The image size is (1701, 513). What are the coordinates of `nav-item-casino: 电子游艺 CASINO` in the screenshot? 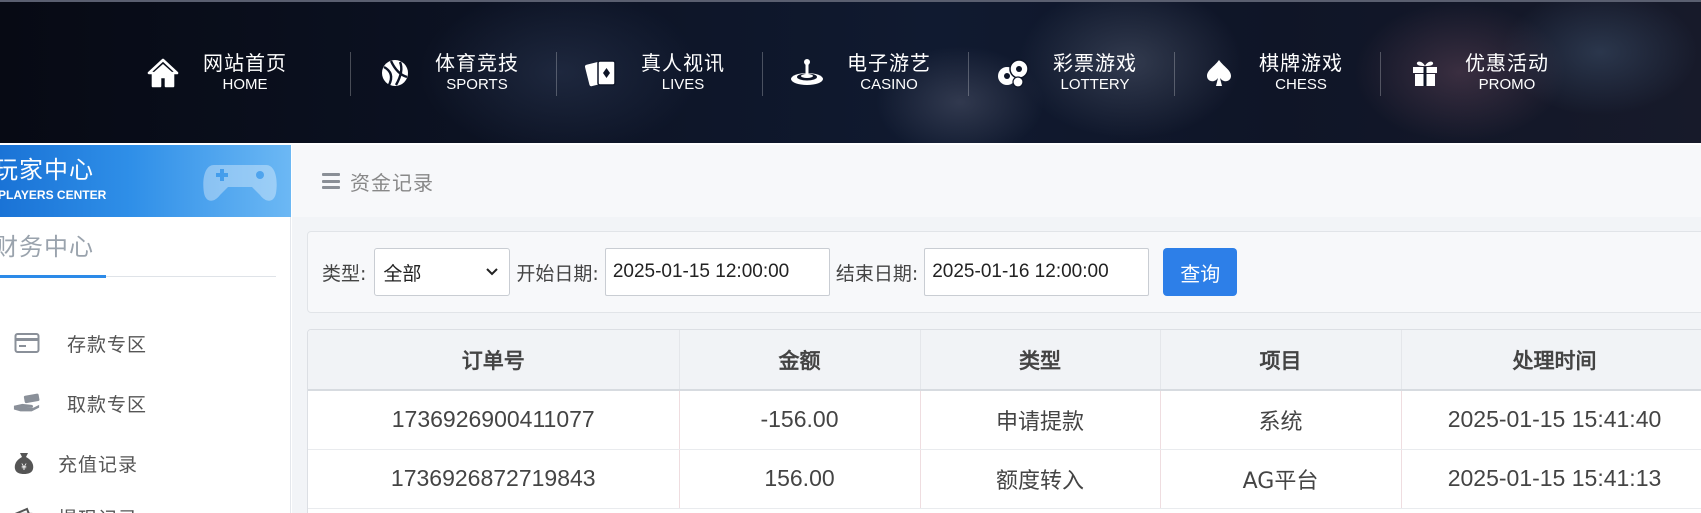 It's located at (865, 73).